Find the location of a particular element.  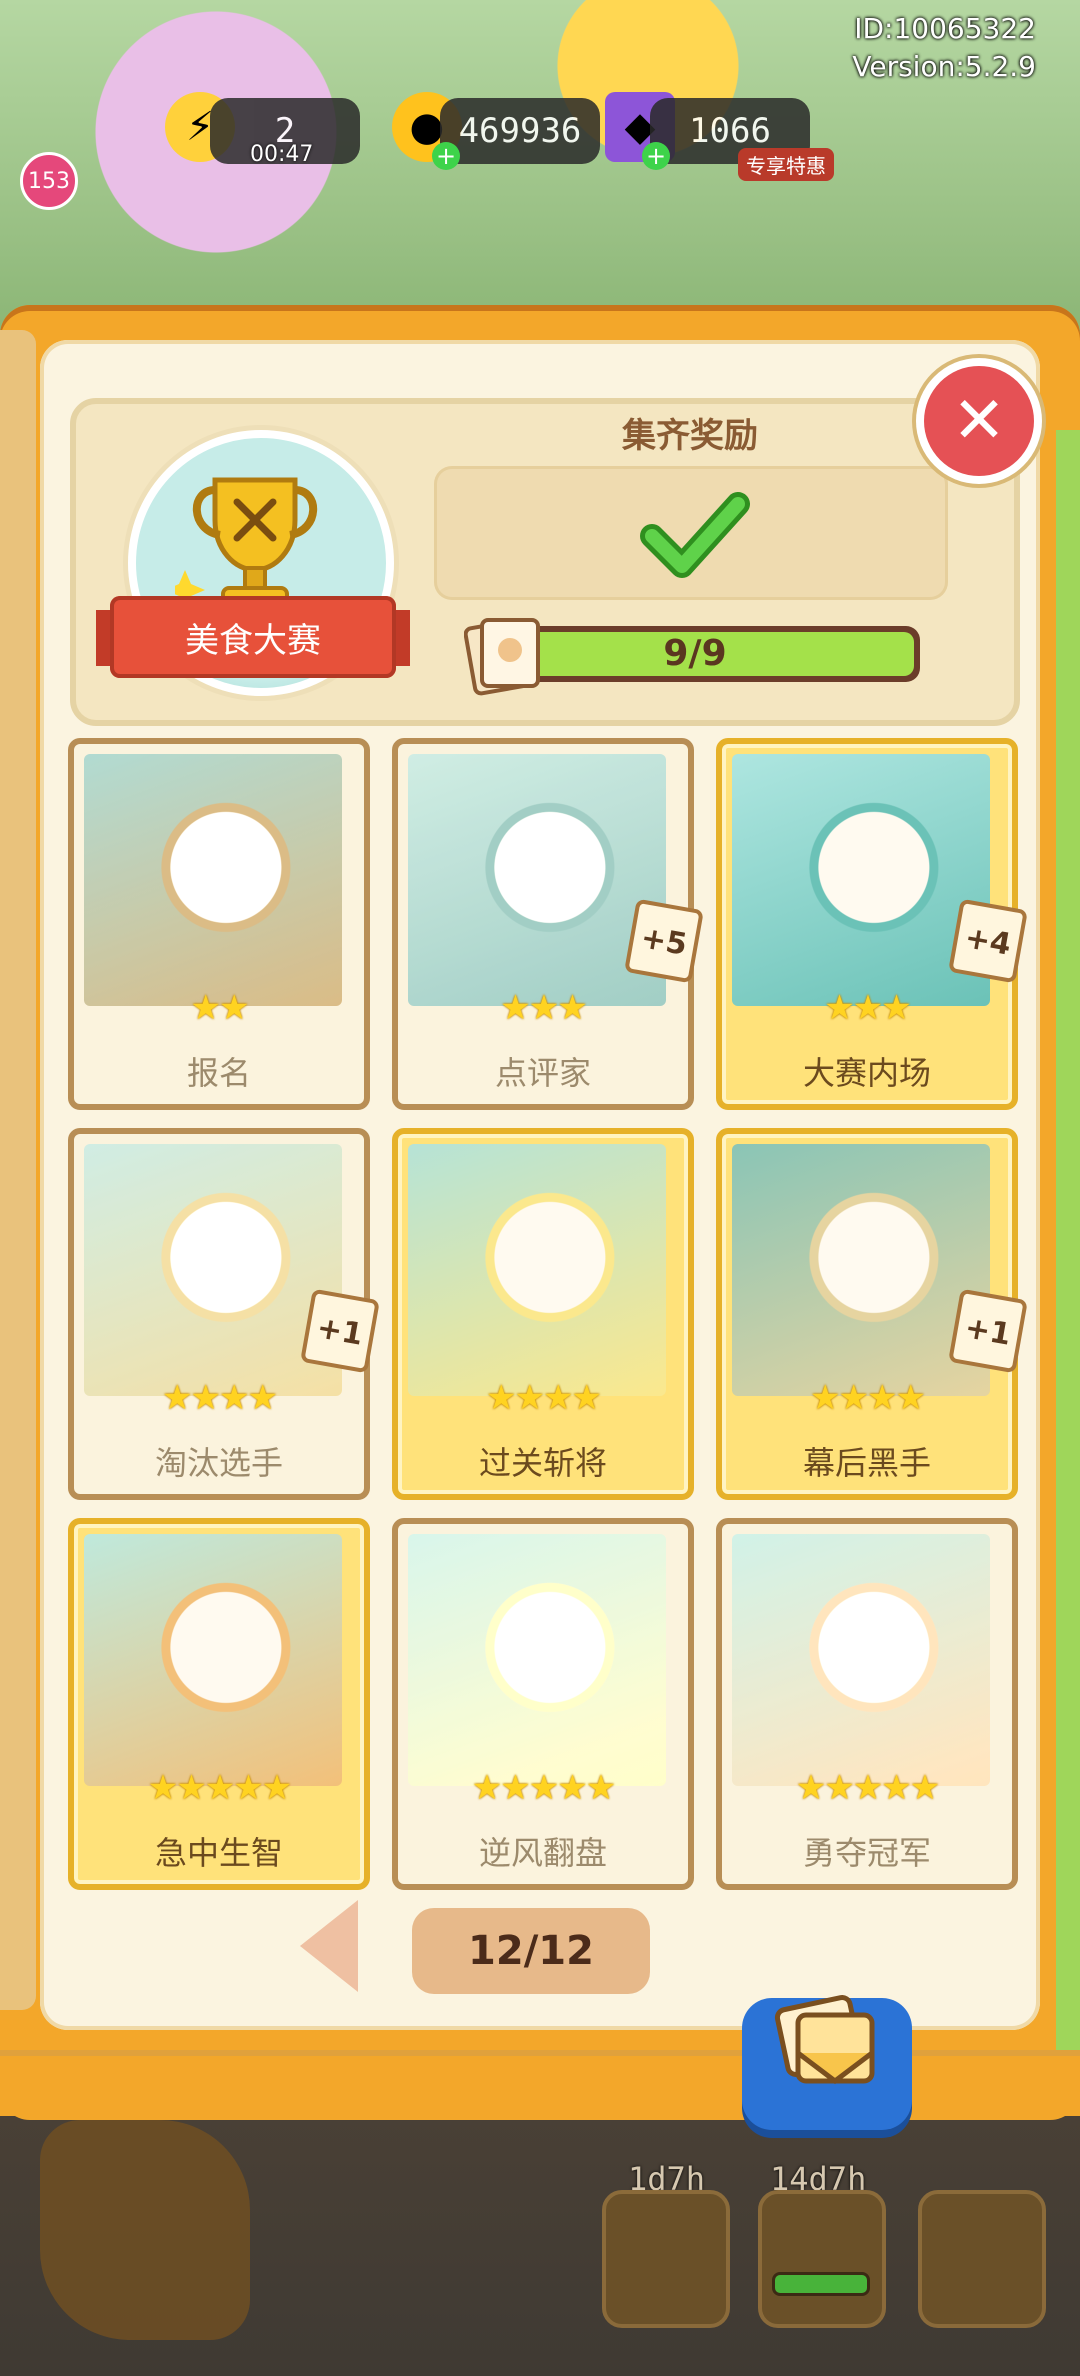

notification-badge: 153 is located at coordinates (49, 181).